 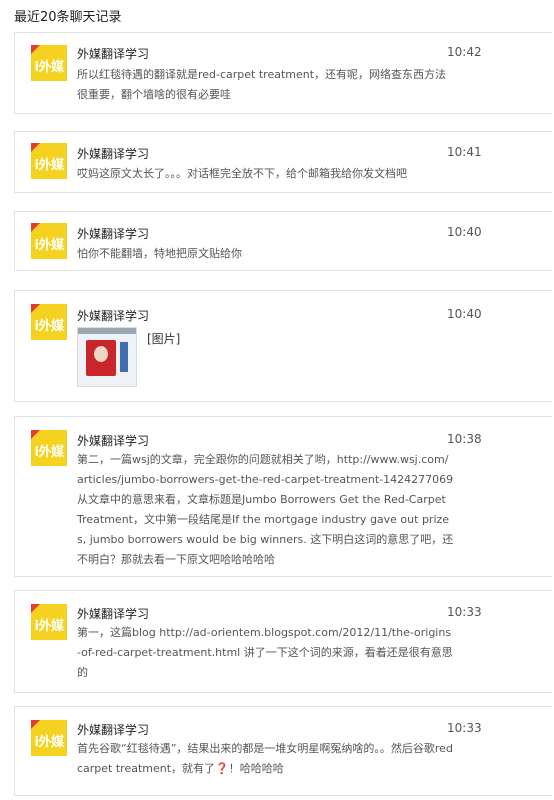 What do you see at coordinates (464, 152) in the screenshot?
I see `message-time: 10:41` at bounding box center [464, 152].